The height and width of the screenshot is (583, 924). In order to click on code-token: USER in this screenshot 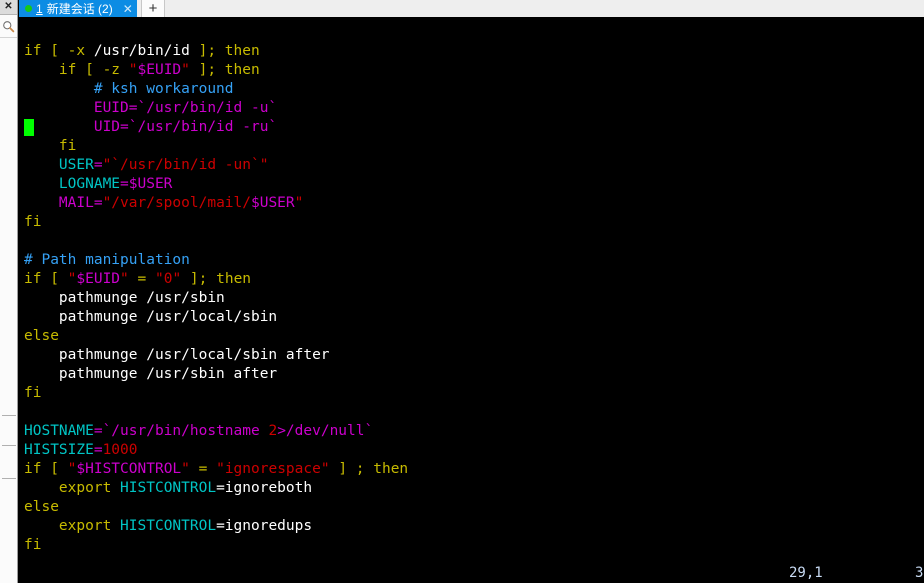, I will do `click(76, 165)`.